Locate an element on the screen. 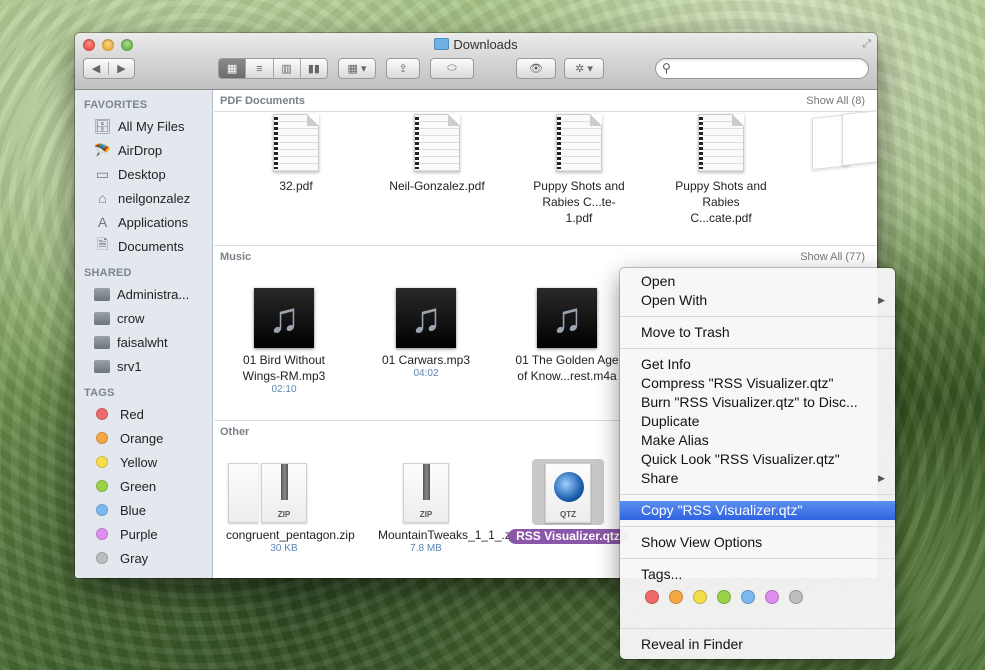 The height and width of the screenshot is (670, 985). section-header: PDF Documents Show All (8) is located at coordinates (545, 101).